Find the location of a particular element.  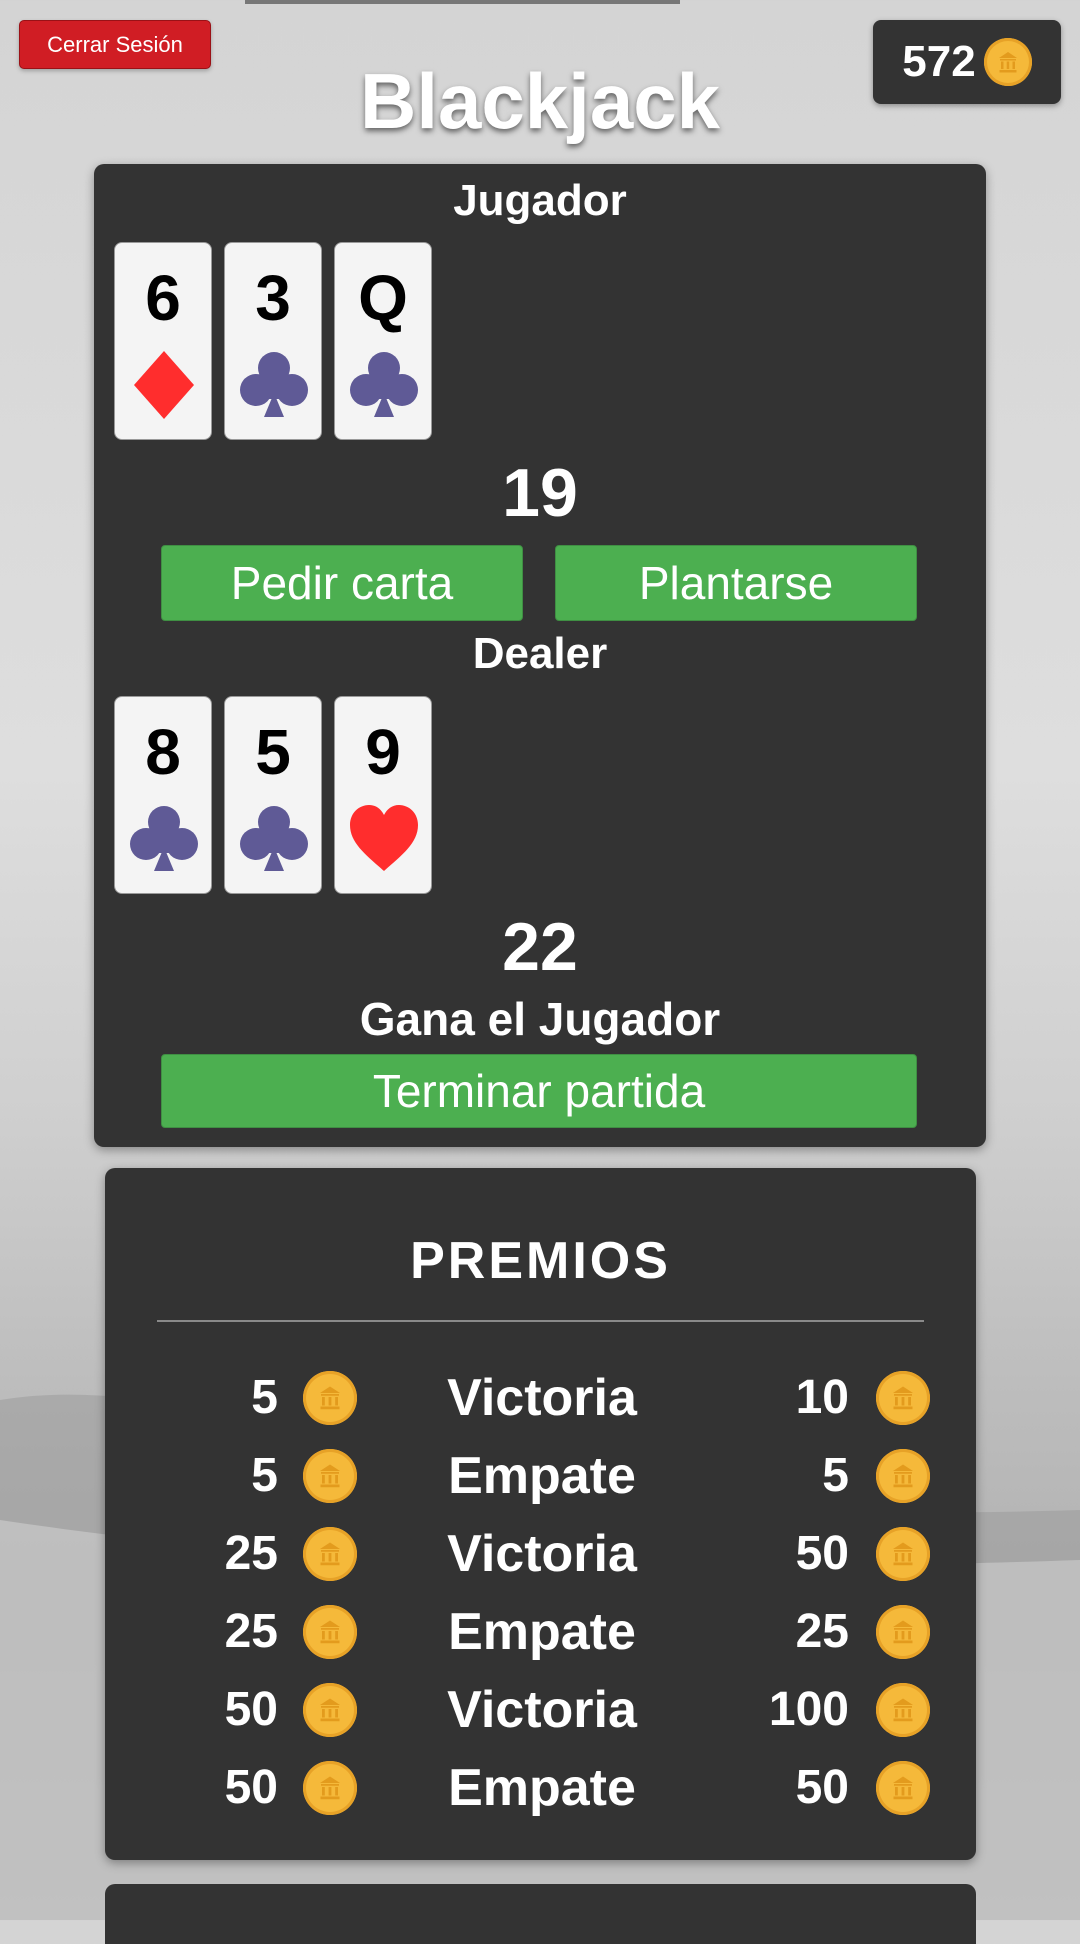

dealer-score: 22 is located at coordinates (540, 947).